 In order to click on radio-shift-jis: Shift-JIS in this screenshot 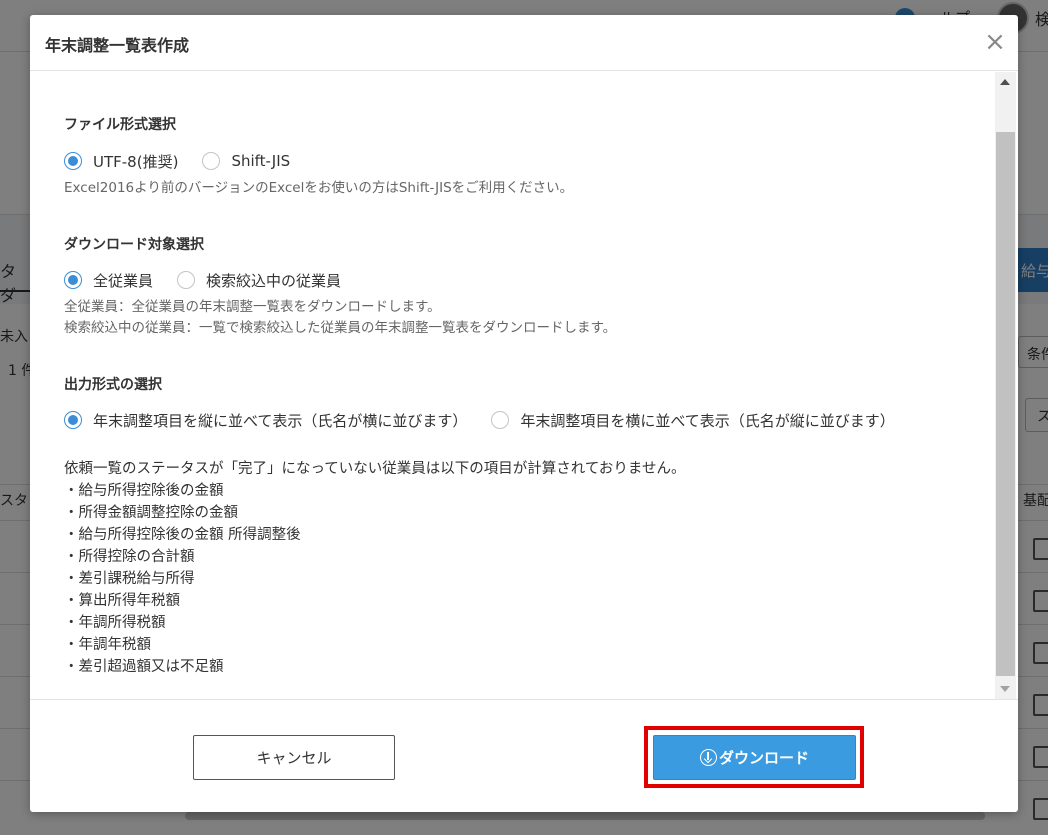, I will do `click(246, 161)`.